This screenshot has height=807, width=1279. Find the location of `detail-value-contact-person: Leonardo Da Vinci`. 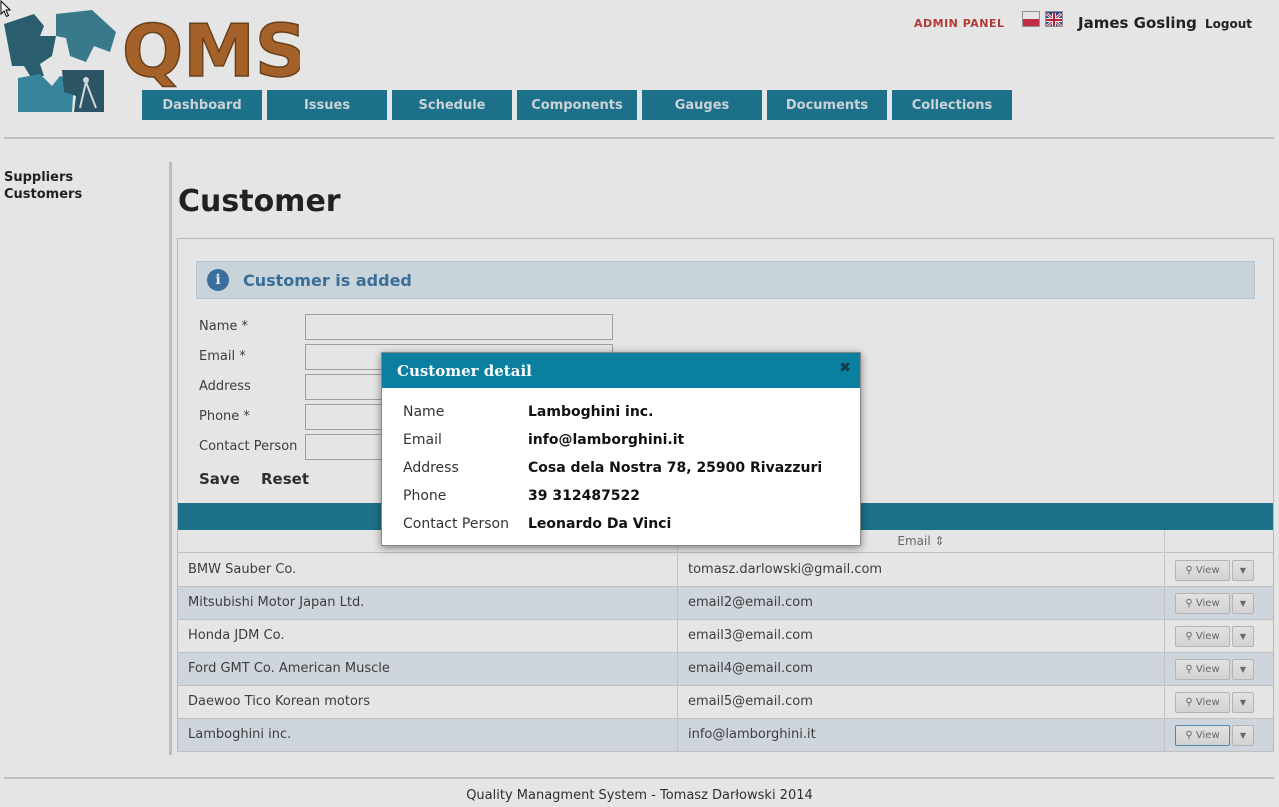

detail-value-contact-person: Leonardo Da Vinci is located at coordinates (600, 524).